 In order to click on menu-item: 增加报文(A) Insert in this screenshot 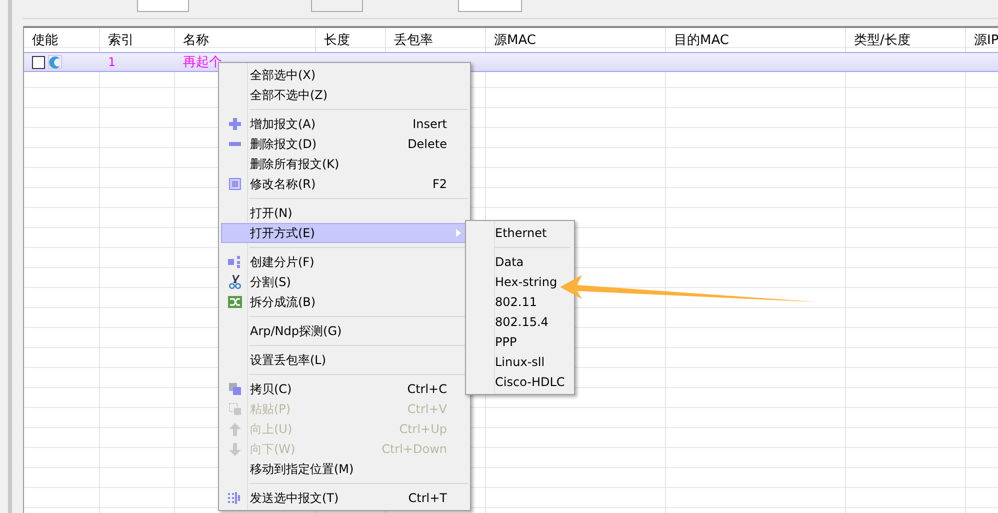, I will do `click(344, 124)`.